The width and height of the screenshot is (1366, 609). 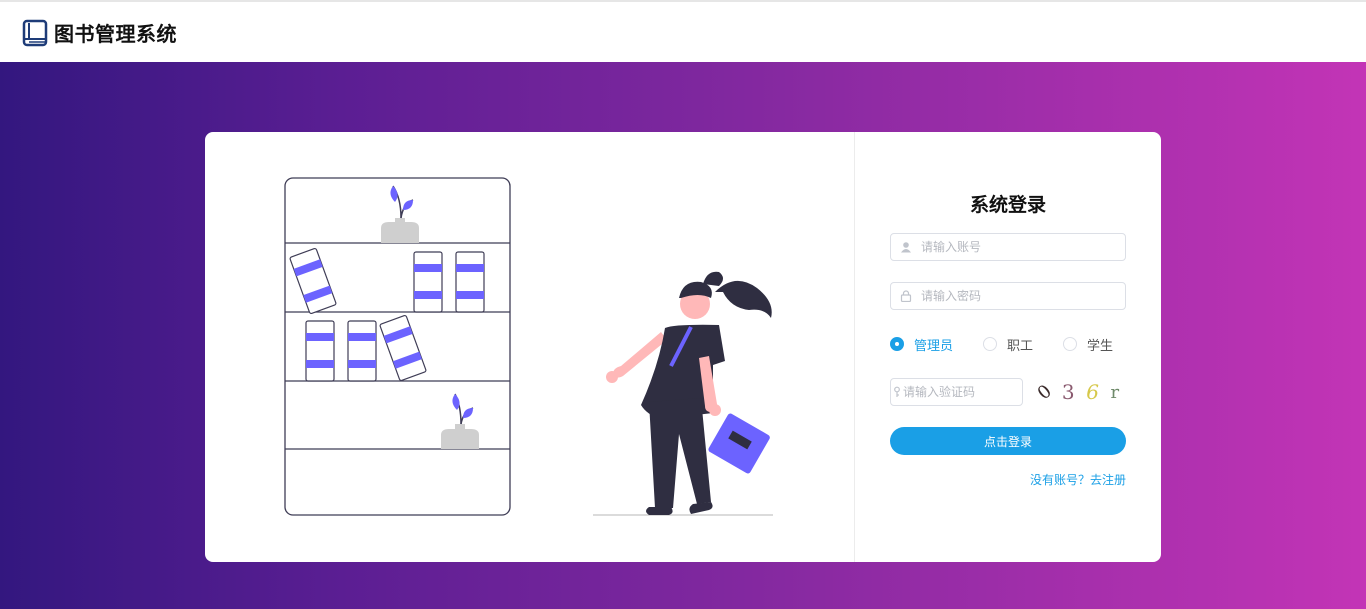 What do you see at coordinates (689, 393) in the screenshot?
I see `woman-figure` at bounding box center [689, 393].